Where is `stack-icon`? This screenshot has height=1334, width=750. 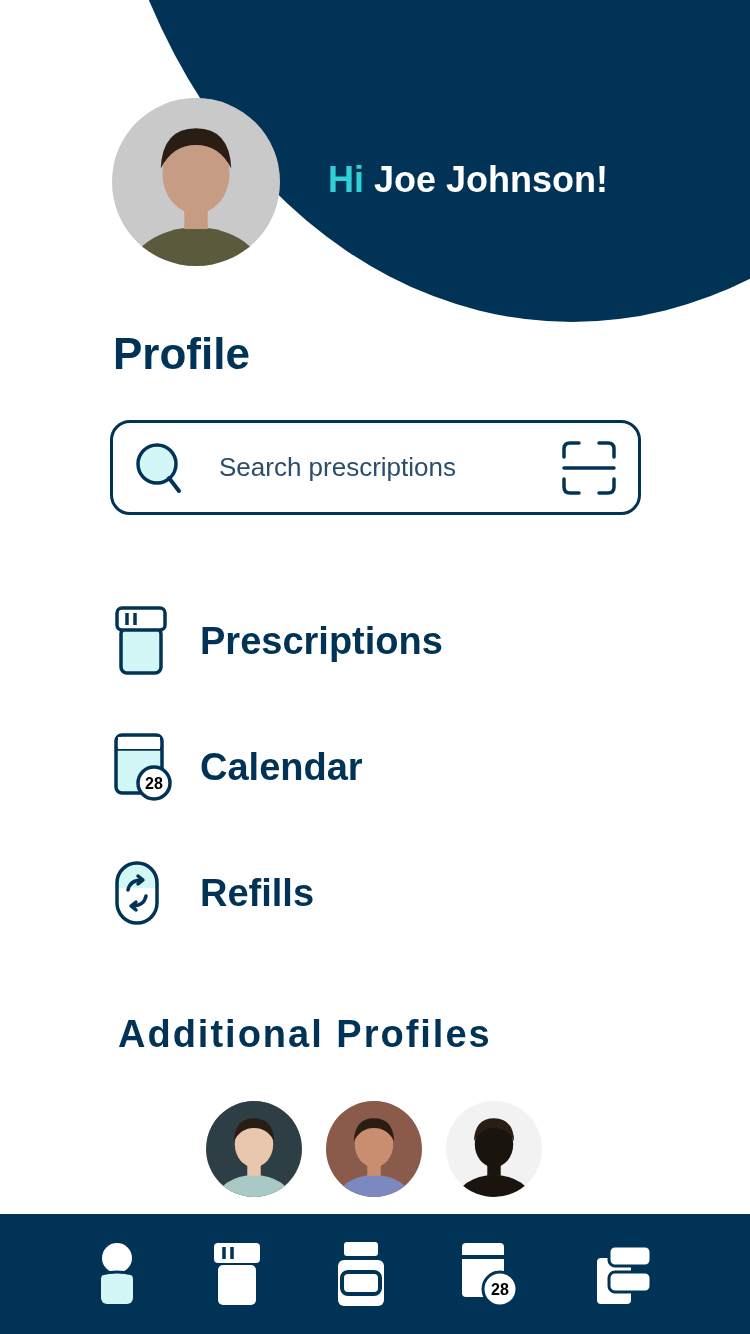
stack-icon is located at coordinates (623, 1274).